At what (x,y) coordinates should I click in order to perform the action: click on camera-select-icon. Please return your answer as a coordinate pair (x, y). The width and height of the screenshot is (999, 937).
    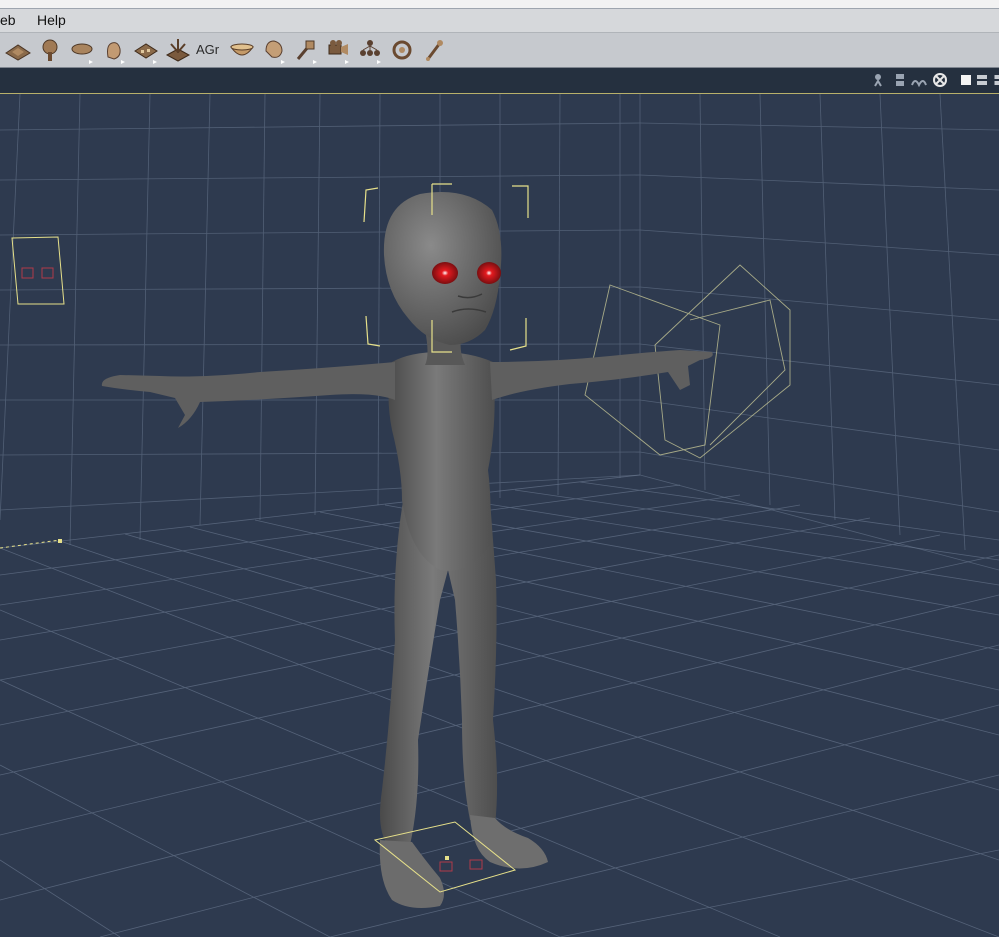
    Looking at the image, I should click on (900, 80).